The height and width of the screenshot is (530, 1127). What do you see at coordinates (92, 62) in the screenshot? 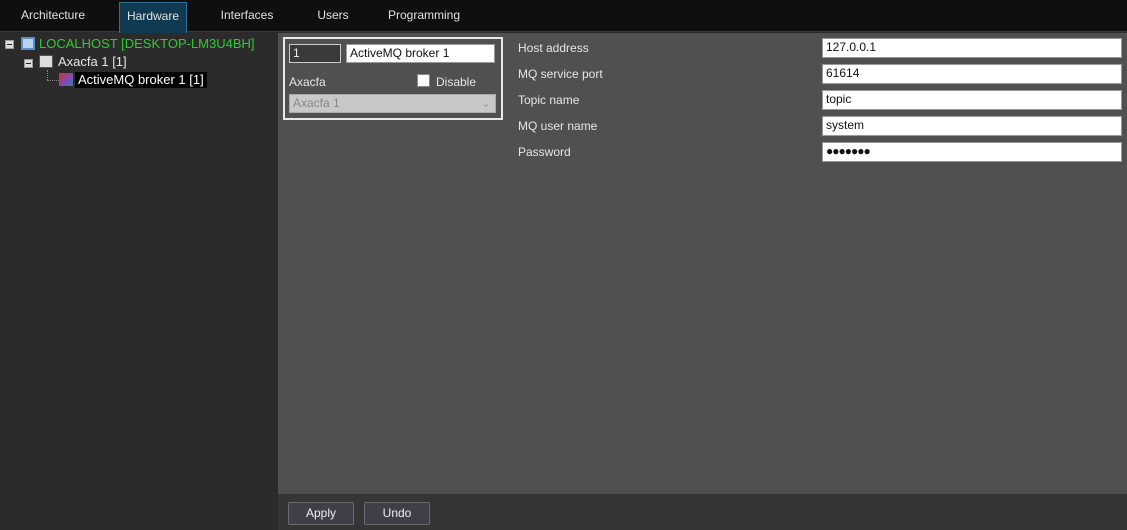
I see `tree-node-axacfa: Axacfa 1 [1]` at bounding box center [92, 62].